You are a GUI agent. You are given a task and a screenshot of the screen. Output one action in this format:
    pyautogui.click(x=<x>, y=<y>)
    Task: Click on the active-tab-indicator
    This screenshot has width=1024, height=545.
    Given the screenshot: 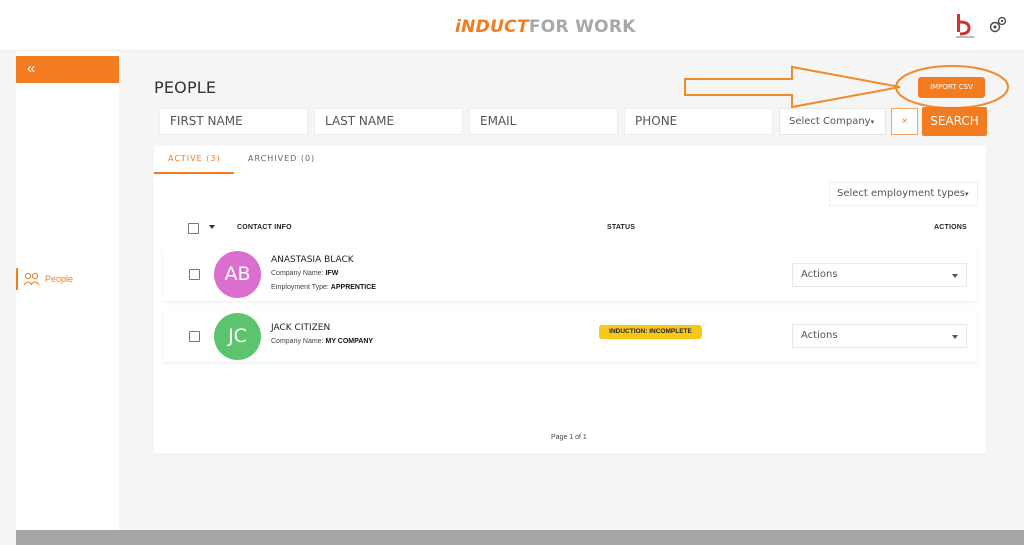 What is the action you would take?
    pyautogui.click(x=194, y=173)
    